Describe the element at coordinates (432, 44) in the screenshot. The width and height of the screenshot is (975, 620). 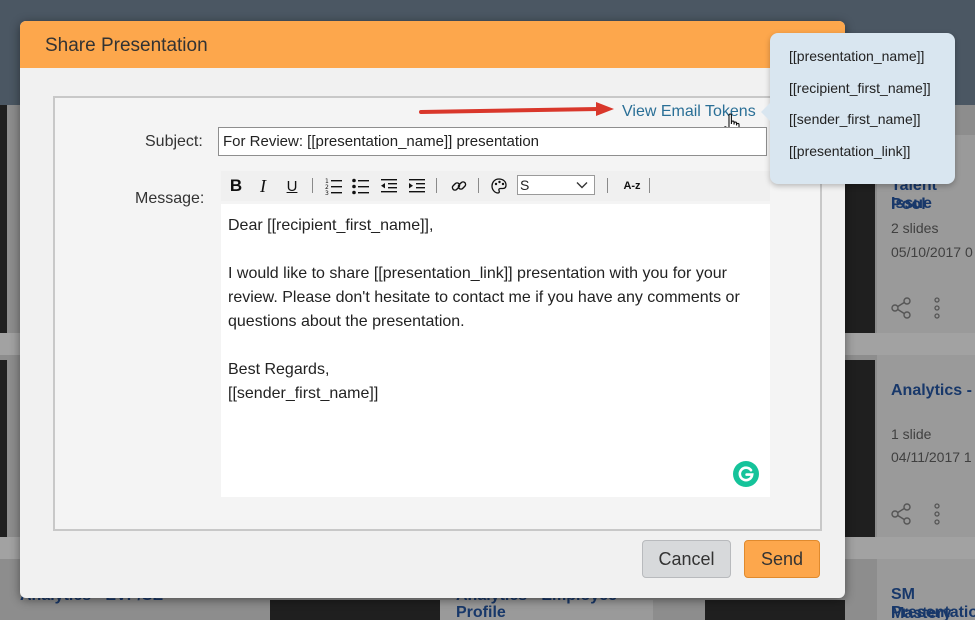
I see `dialog-header: Share Presentation` at that location.